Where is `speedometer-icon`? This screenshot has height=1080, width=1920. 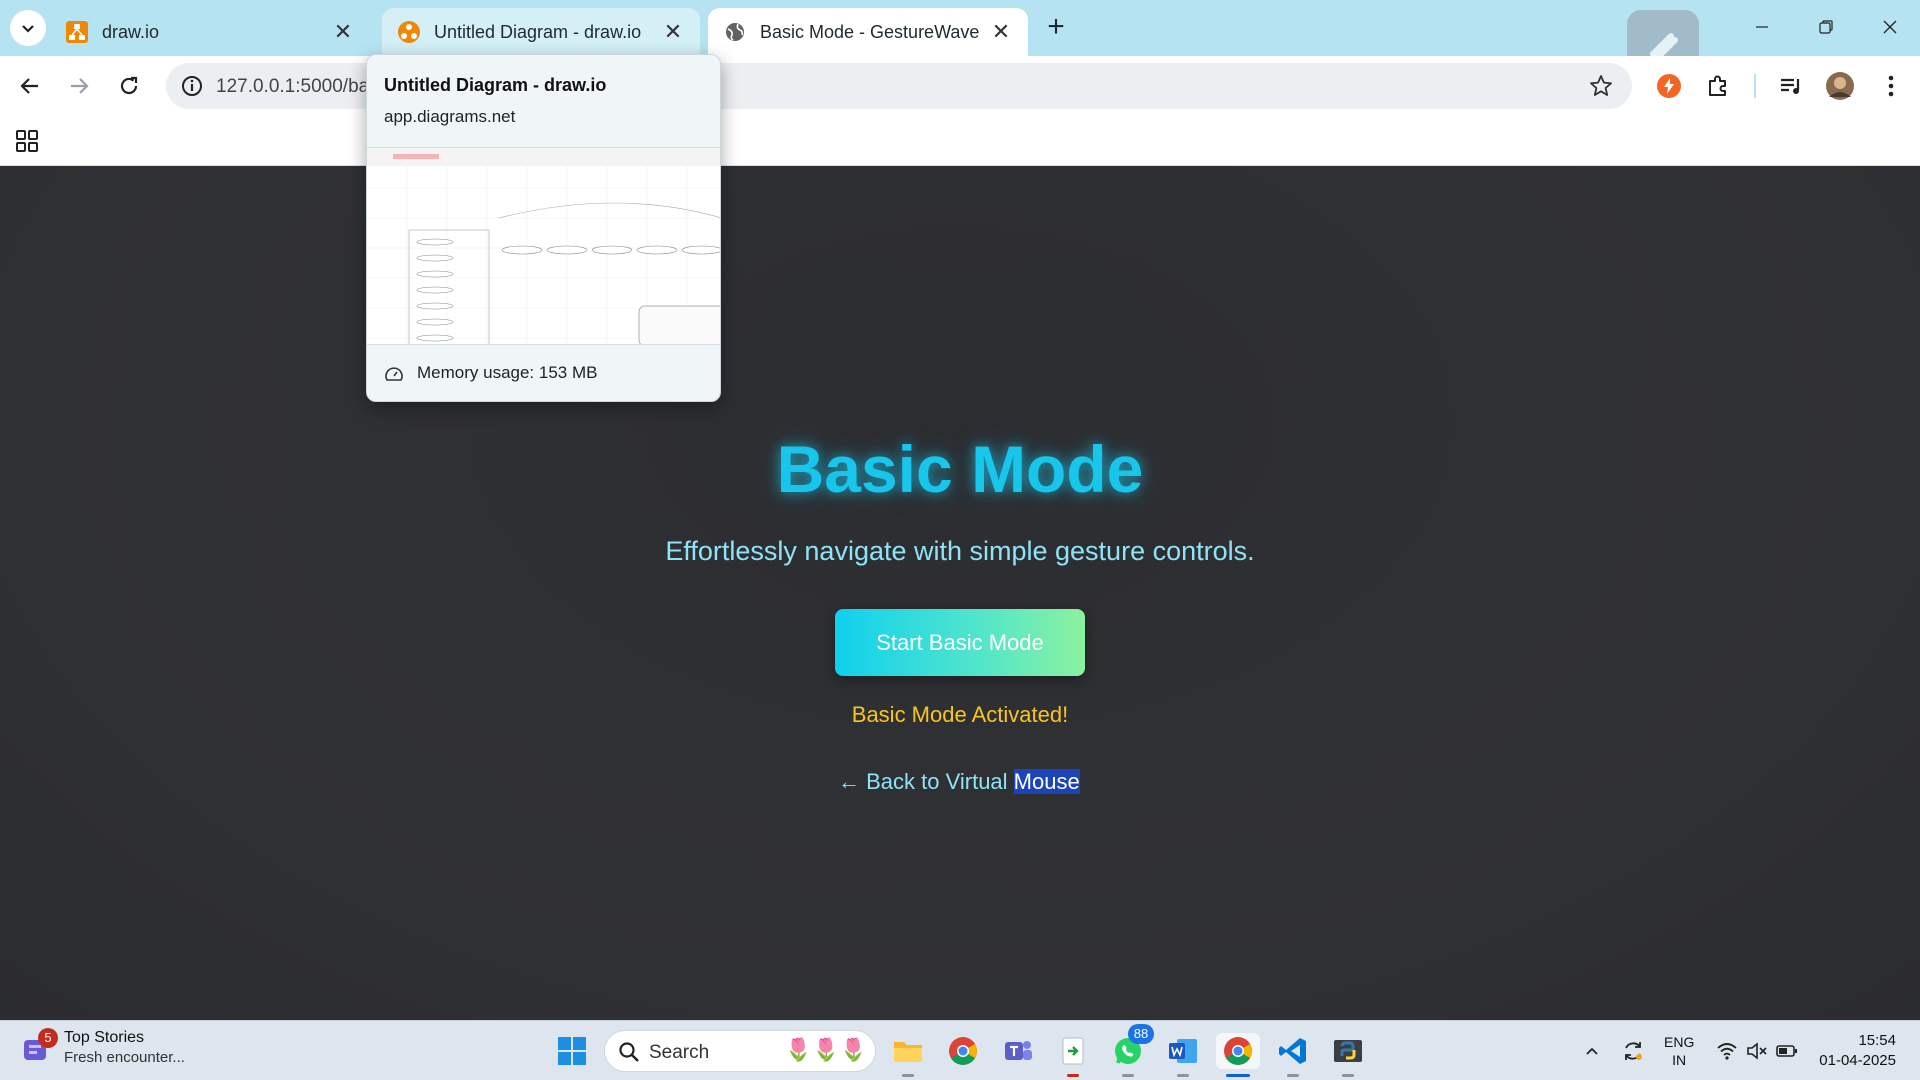 speedometer-icon is located at coordinates (394, 374).